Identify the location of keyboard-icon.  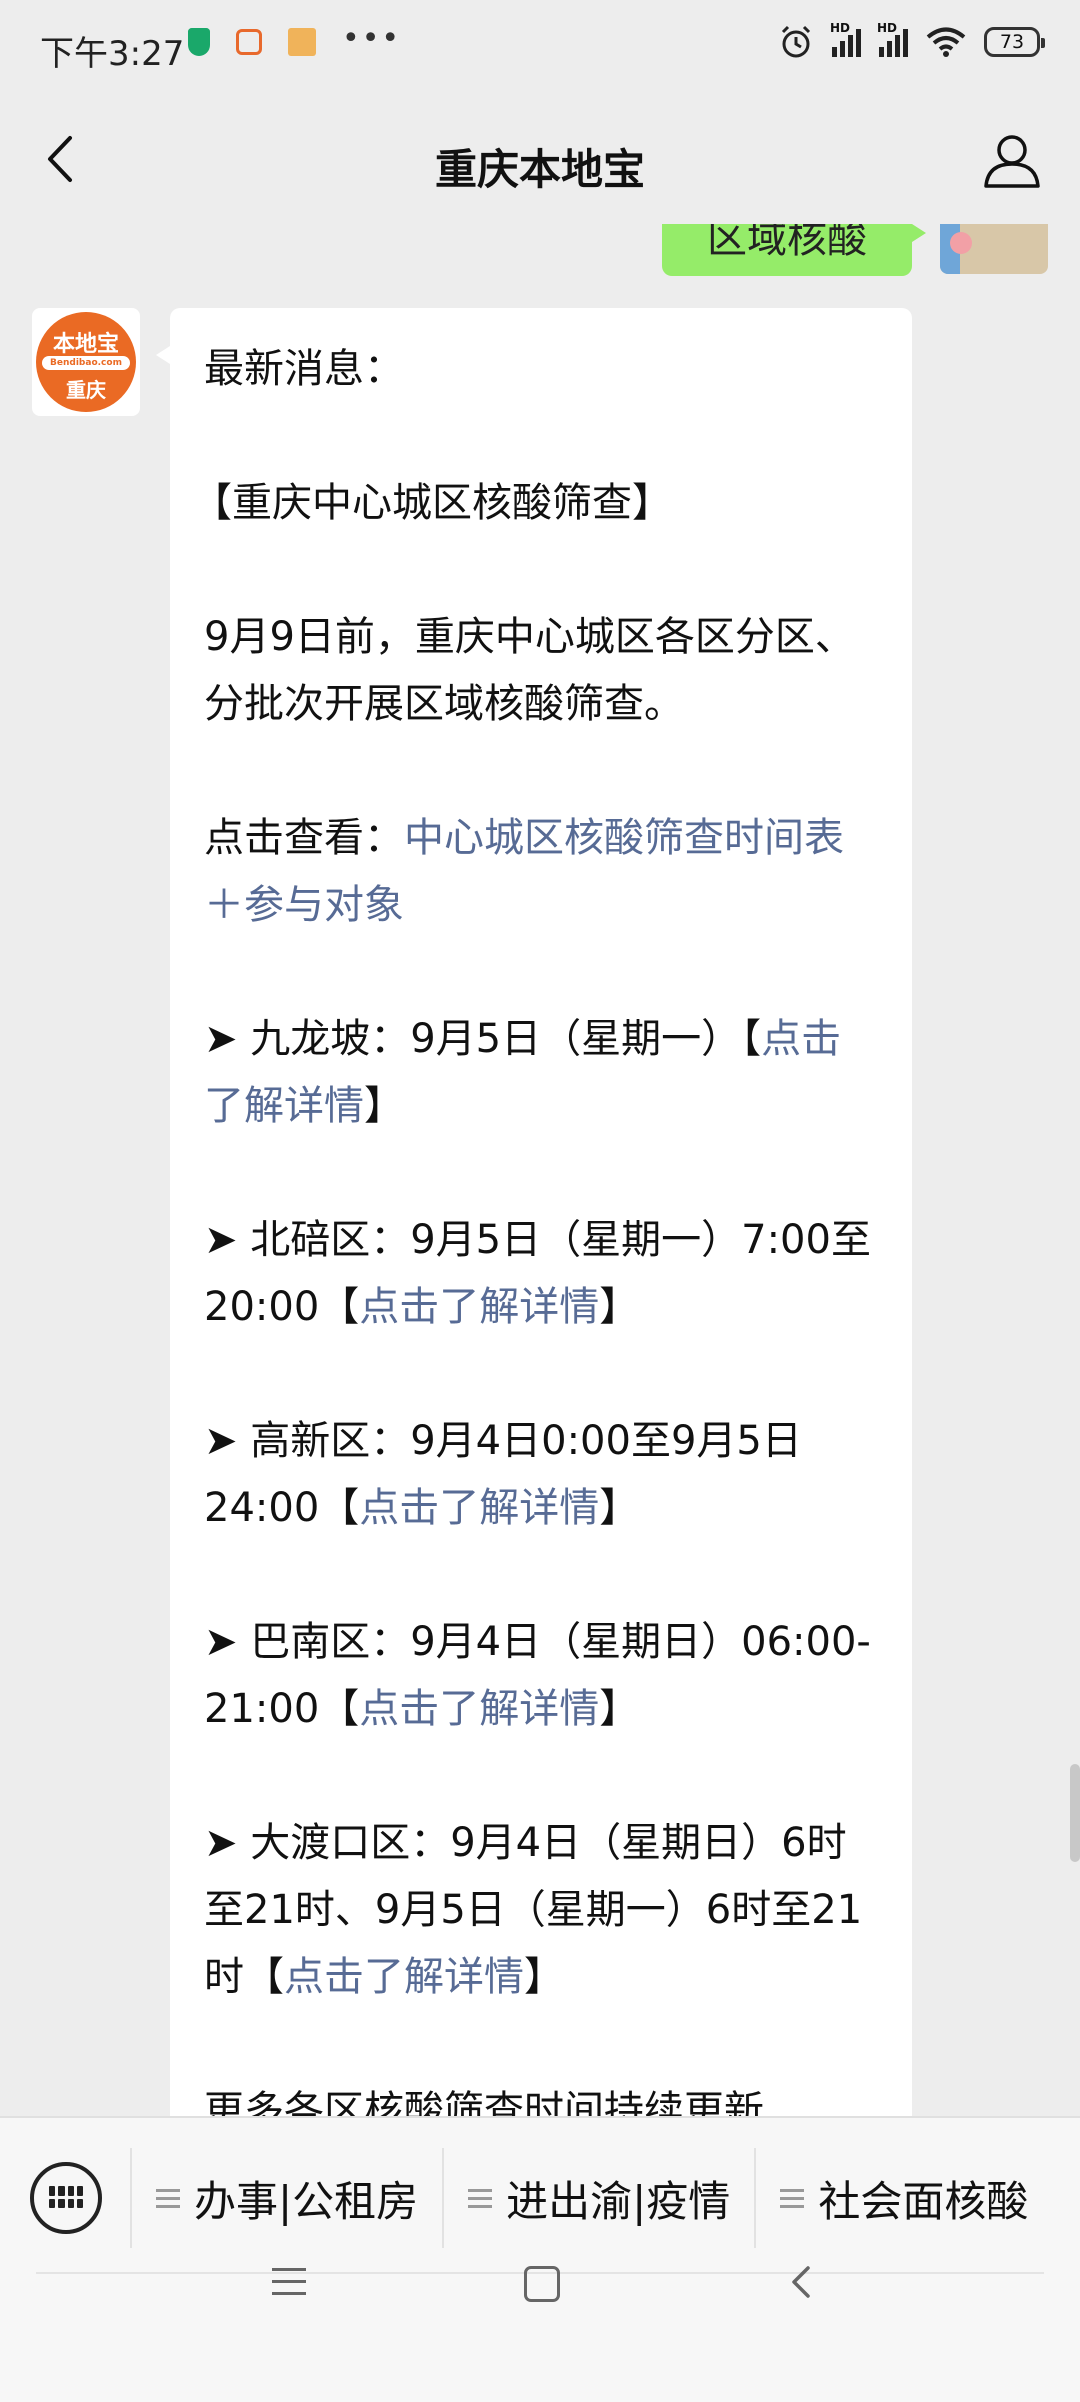
(66, 2197).